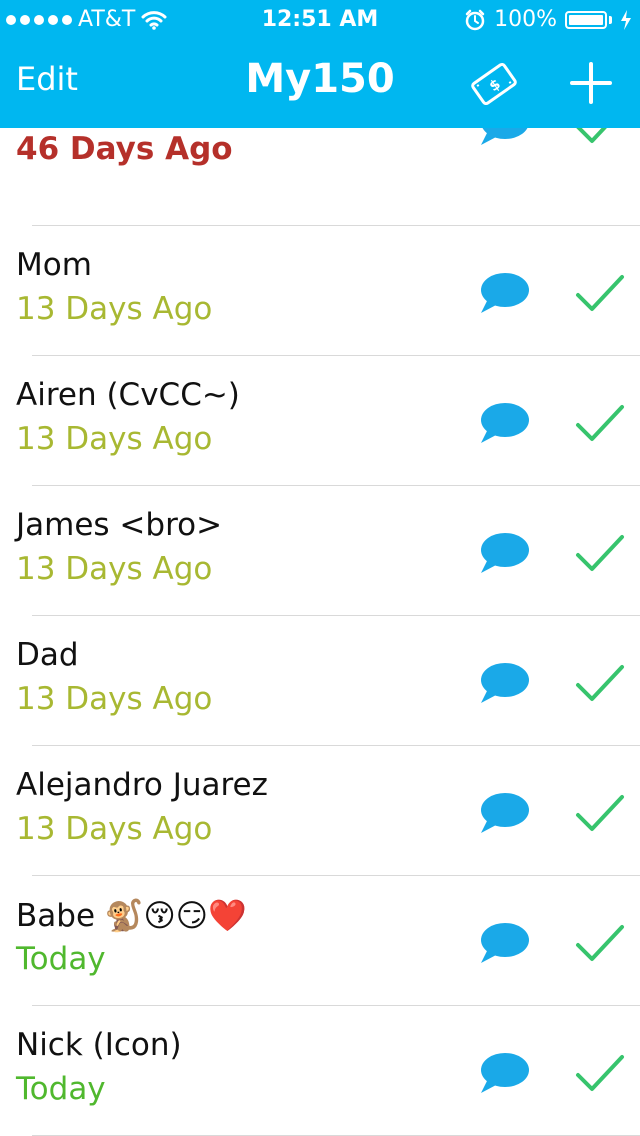 Image resolution: width=640 pixels, height=1136 pixels. What do you see at coordinates (119, 525) in the screenshot?
I see `contact-name: James <bro>` at bounding box center [119, 525].